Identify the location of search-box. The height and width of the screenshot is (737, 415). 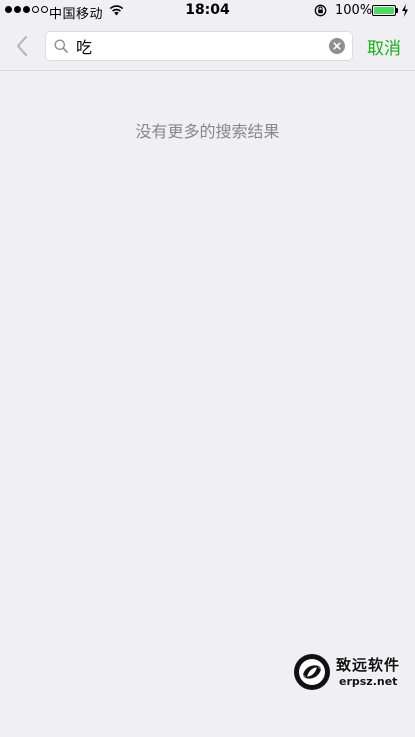
(199, 46).